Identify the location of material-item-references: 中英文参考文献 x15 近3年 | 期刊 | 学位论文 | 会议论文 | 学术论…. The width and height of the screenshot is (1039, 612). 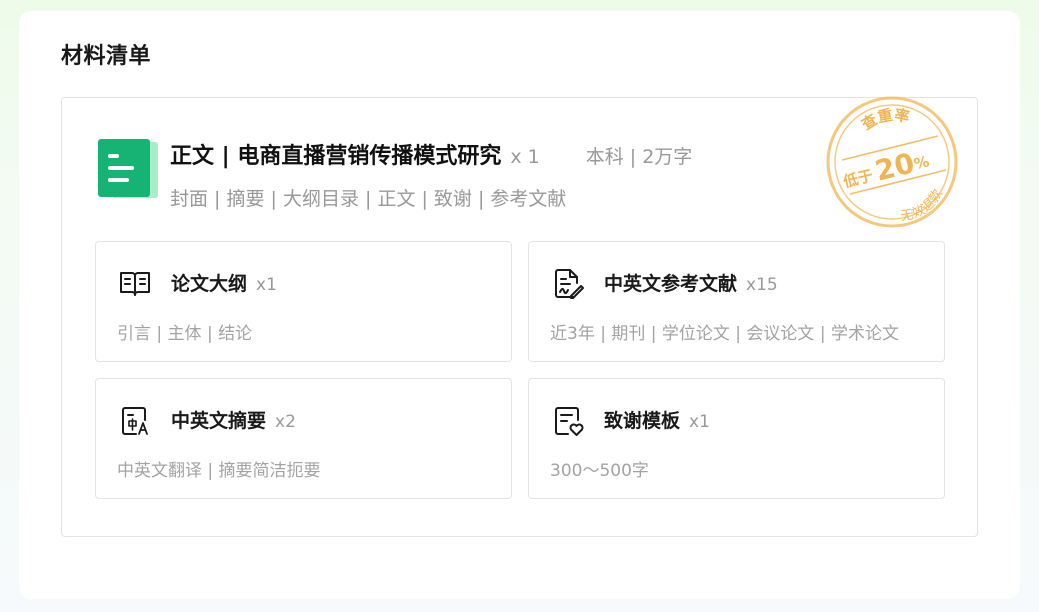
(736, 301).